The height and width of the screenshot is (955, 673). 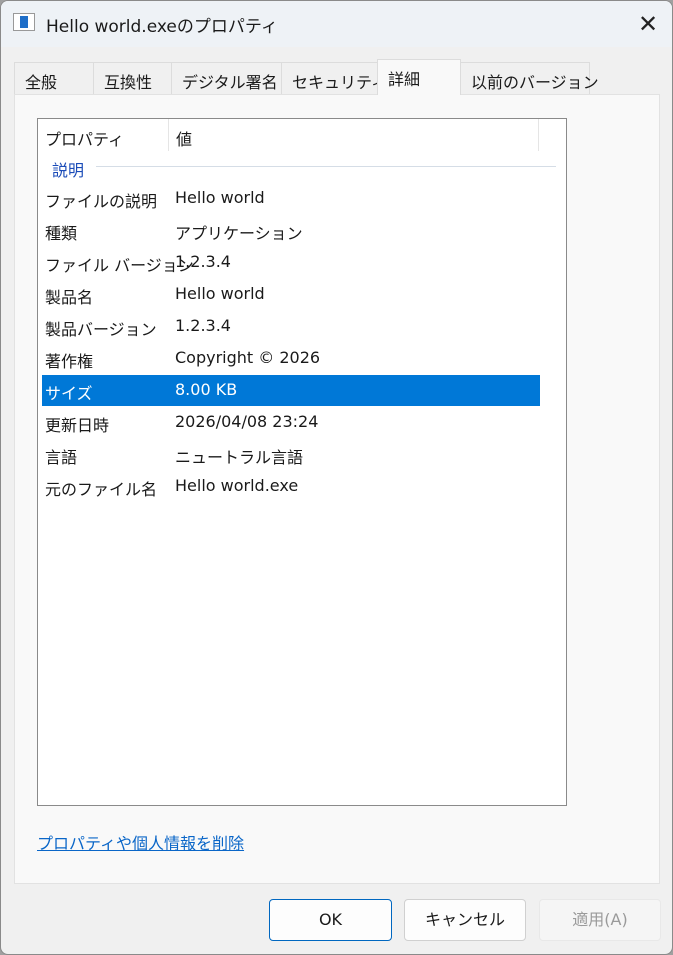 What do you see at coordinates (61, 457) in the screenshot?
I see `property-name: 言語` at bounding box center [61, 457].